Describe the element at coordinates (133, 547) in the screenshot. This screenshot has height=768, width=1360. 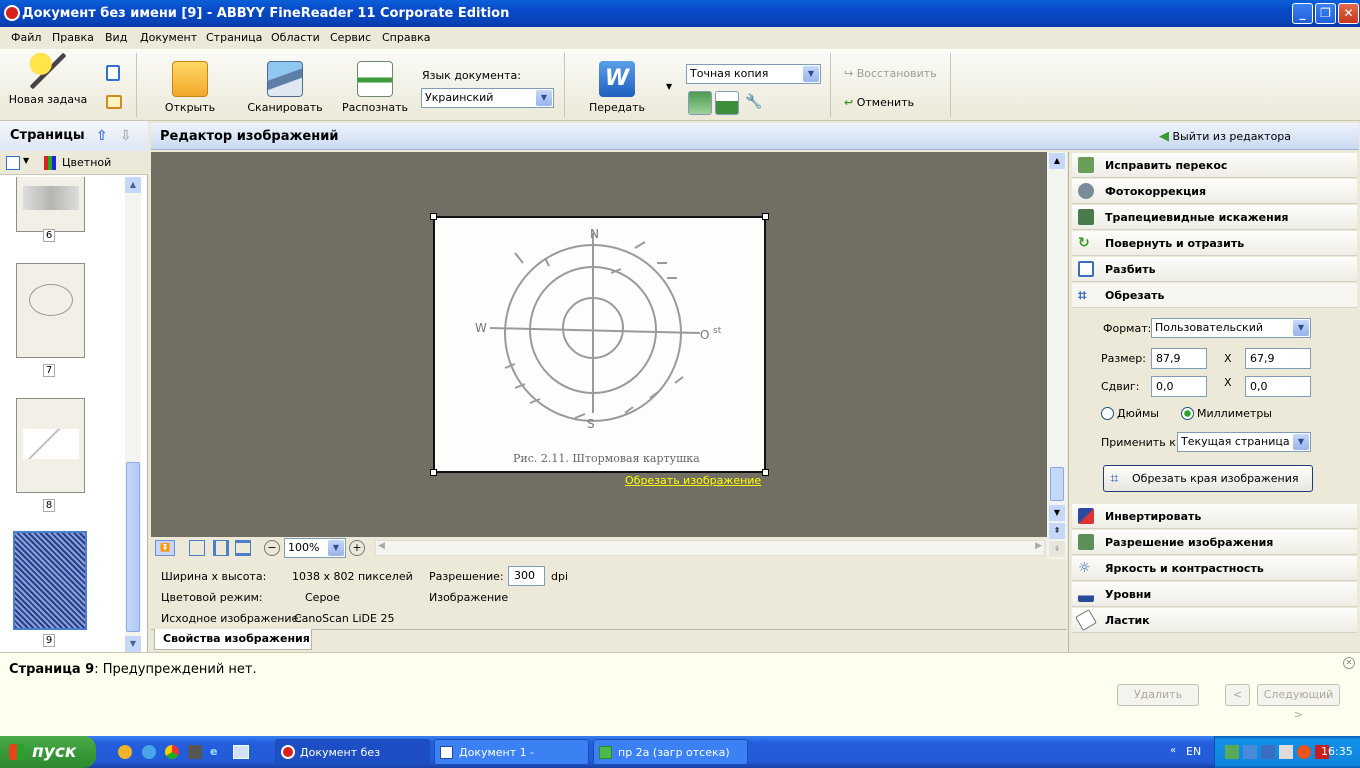
I see `scroll-thumb` at that location.